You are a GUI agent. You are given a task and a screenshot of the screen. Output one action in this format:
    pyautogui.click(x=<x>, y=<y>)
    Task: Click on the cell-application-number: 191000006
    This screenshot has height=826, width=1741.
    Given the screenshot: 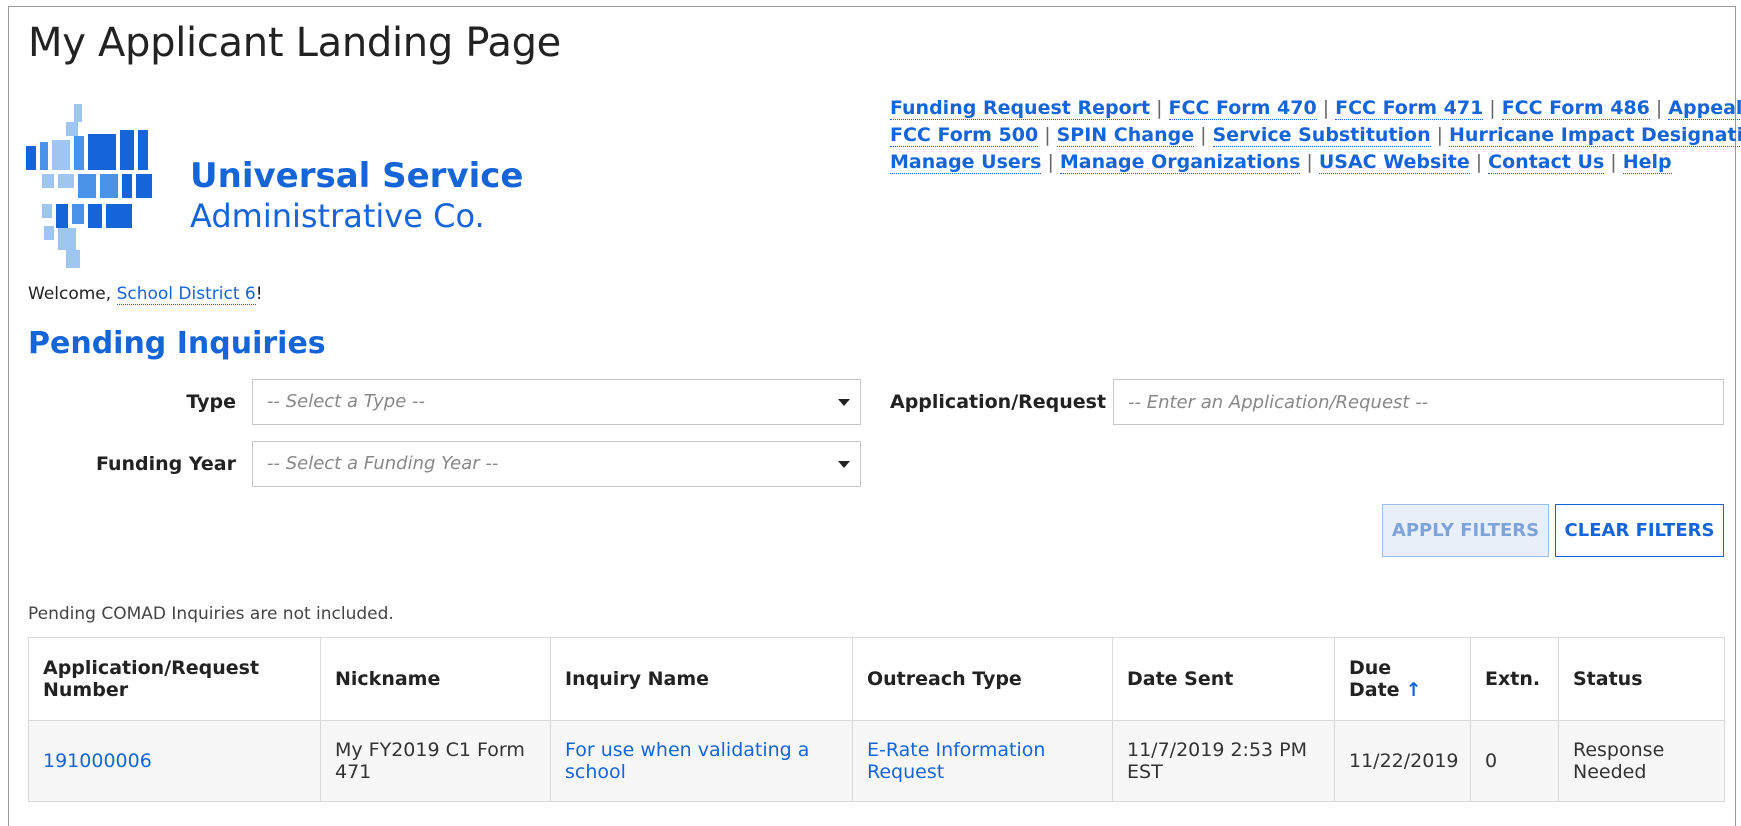 What is the action you would take?
    pyautogui.click(x=174, y=761)
    